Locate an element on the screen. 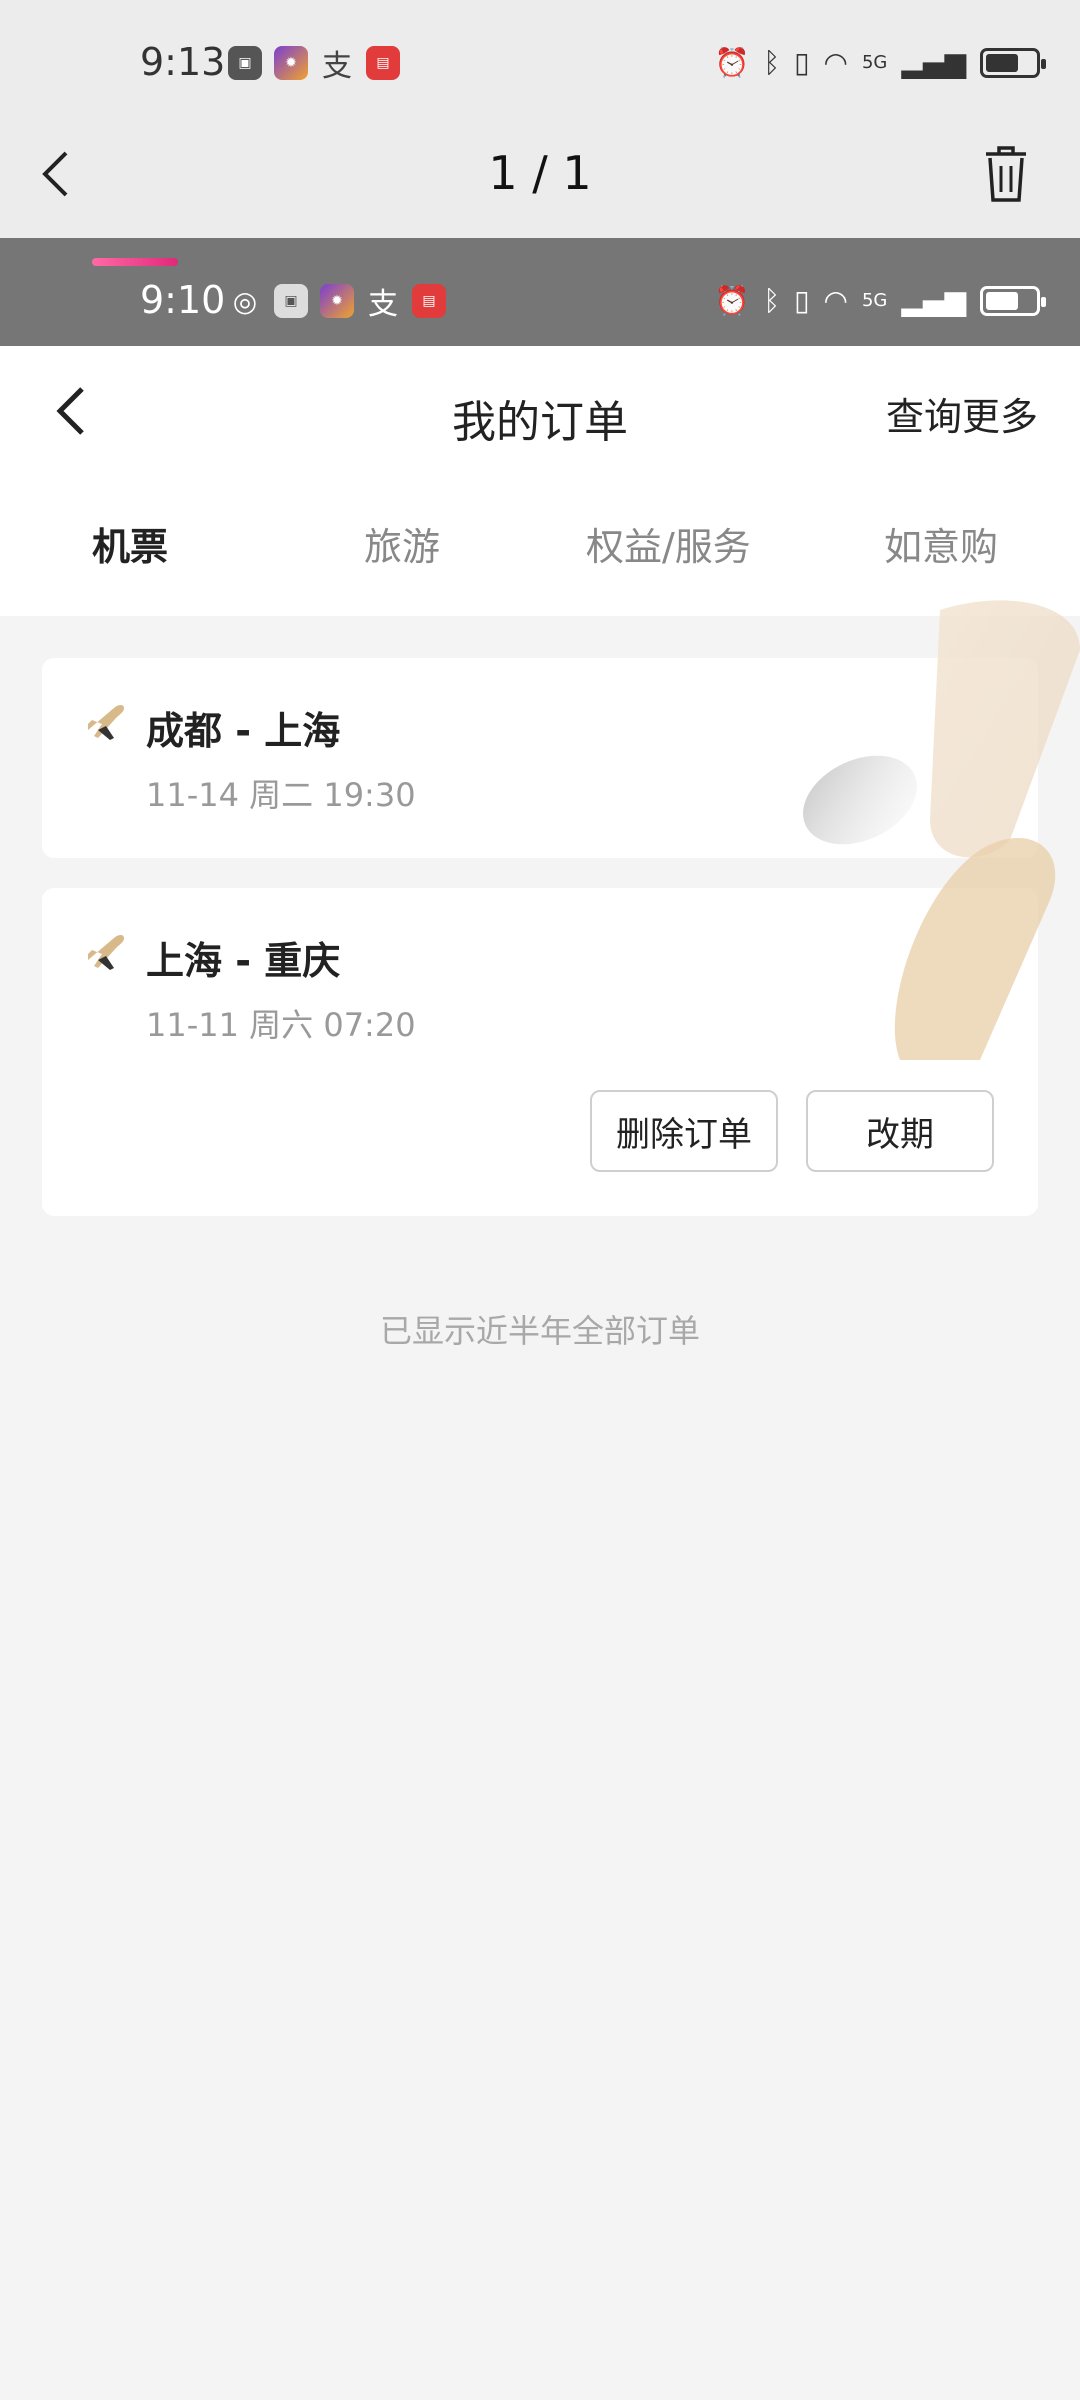 Image resolution: width=1080 pixels, height=2400 pixels. trash-icon is located at coordinates (1006, 174).